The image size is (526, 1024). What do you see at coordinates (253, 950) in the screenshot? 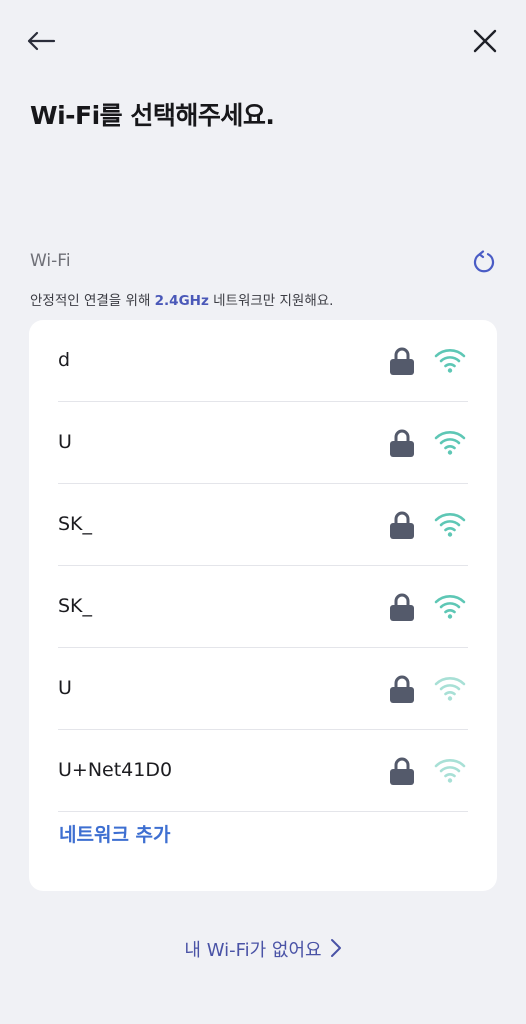
I see `no-wifi-link-label: 내 Wi-Fi가 없어요` at bounding box center [253, 950].